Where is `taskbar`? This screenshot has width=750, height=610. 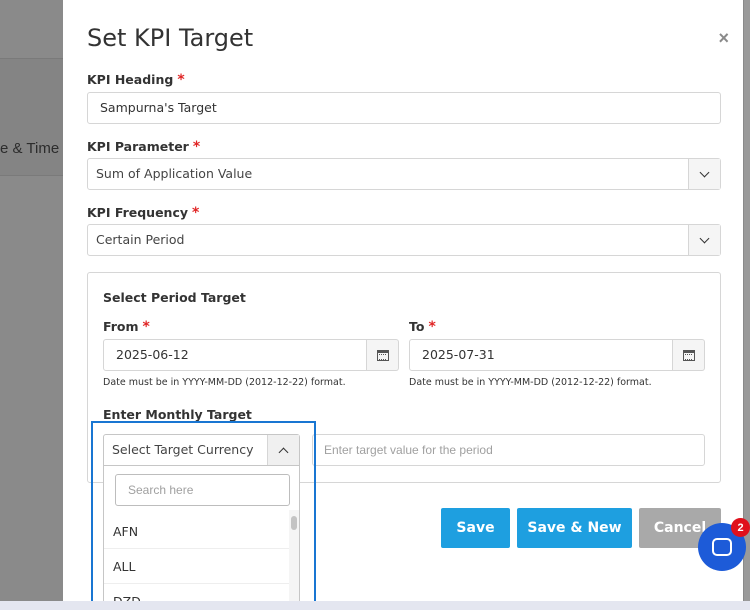
taskbar is located at coordinates (375, 605).